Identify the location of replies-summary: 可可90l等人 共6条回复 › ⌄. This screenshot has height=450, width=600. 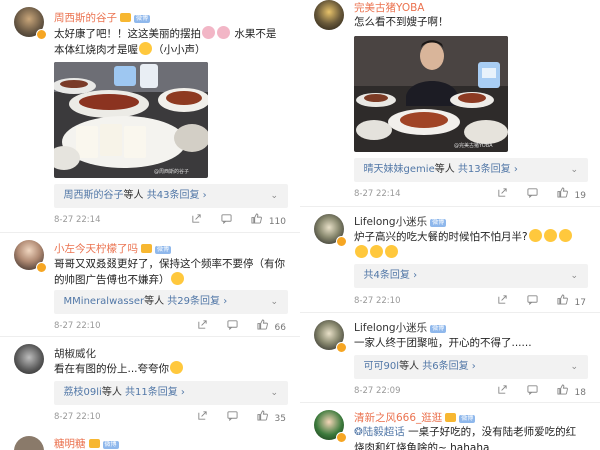
(471, 367).